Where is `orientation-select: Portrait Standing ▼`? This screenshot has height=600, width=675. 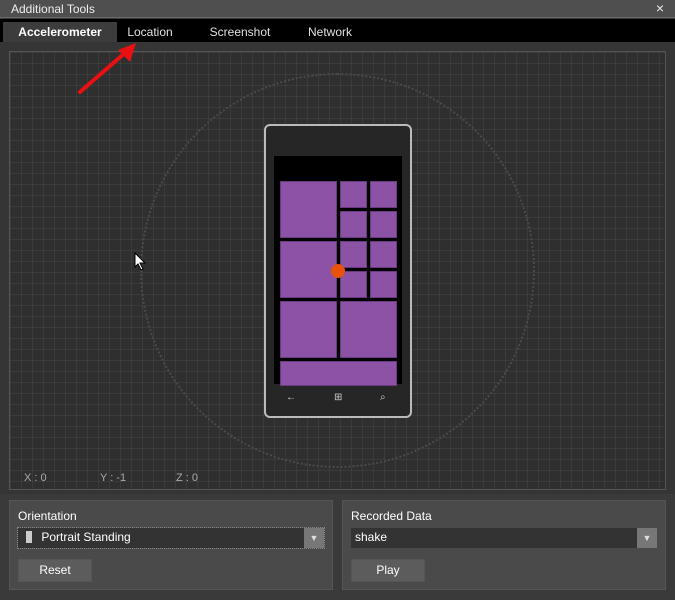
orientation-select: Portrait Standing ▼ is located at coordinates (171, 538).